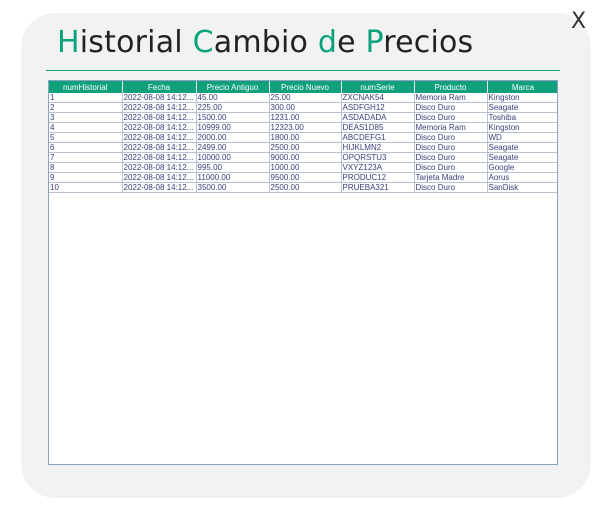  Describe the element at coordinates (86, 167) in the screenshot. I see `table-cell: 8` at that location.